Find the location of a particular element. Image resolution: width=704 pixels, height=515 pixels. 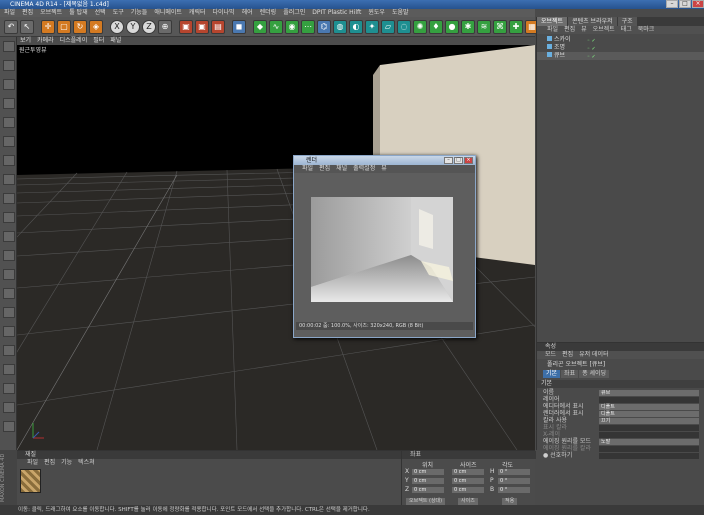

light-icon: ✦ is located at coordinates (372, 27).